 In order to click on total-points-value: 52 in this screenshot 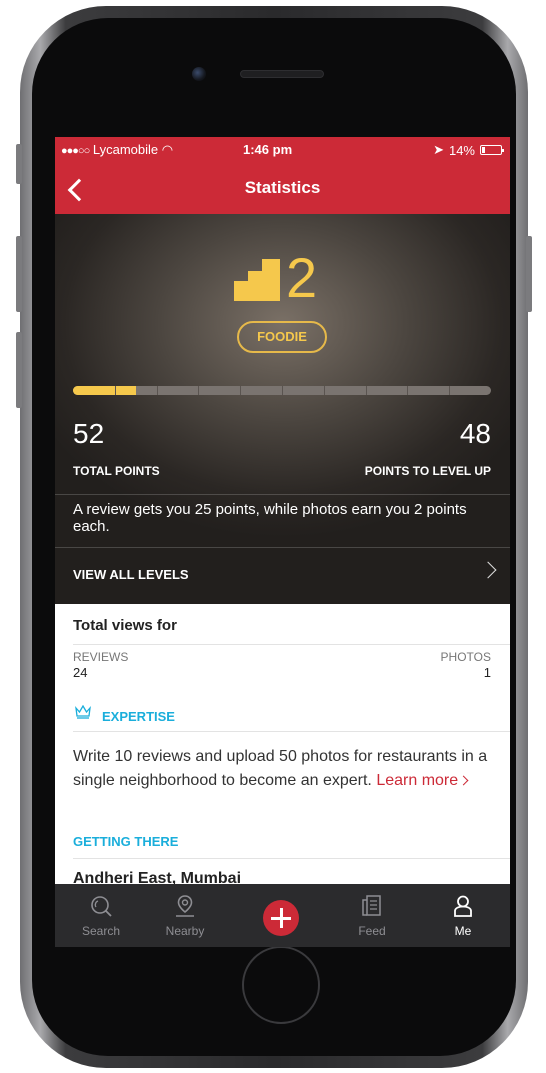, I will do `click(89, 433)`.